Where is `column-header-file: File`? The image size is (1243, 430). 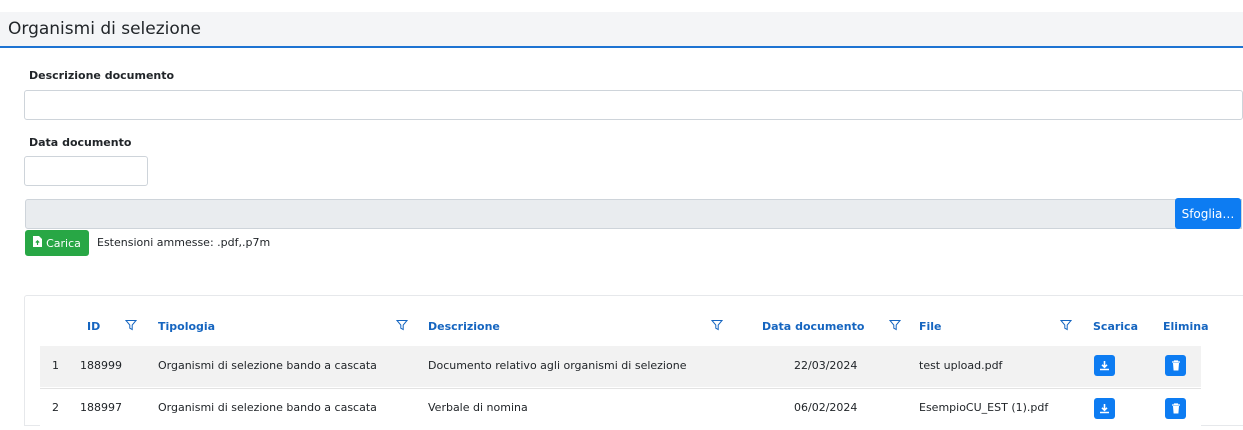 column-header-file: File is located at coordinates (930, 326).